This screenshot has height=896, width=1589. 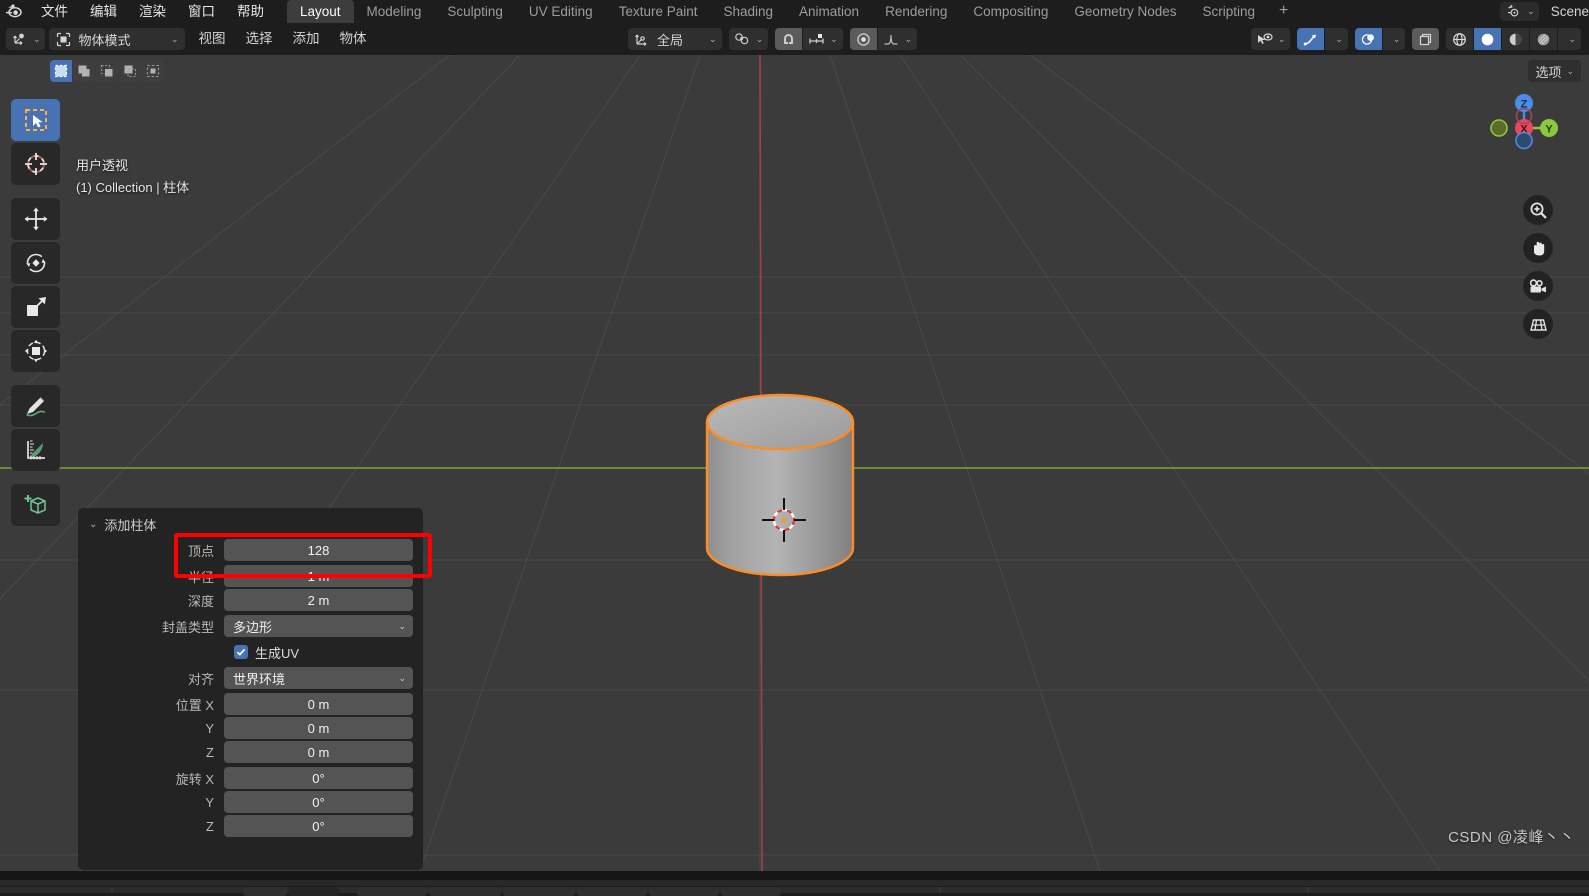 What do you see at coordinates (153, 71) in the screenshot?
I see `select-intersect-button` at bounding box center [153, 71].